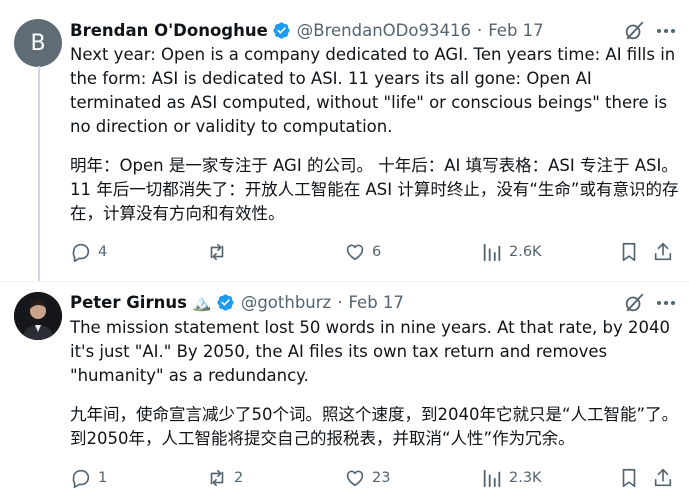 The height and width of the screenshot is (500, 689). What do you see at coordinates (239, 478) in the screenshot?
I see `repost-count: 2` at bounding box center [239, 478].